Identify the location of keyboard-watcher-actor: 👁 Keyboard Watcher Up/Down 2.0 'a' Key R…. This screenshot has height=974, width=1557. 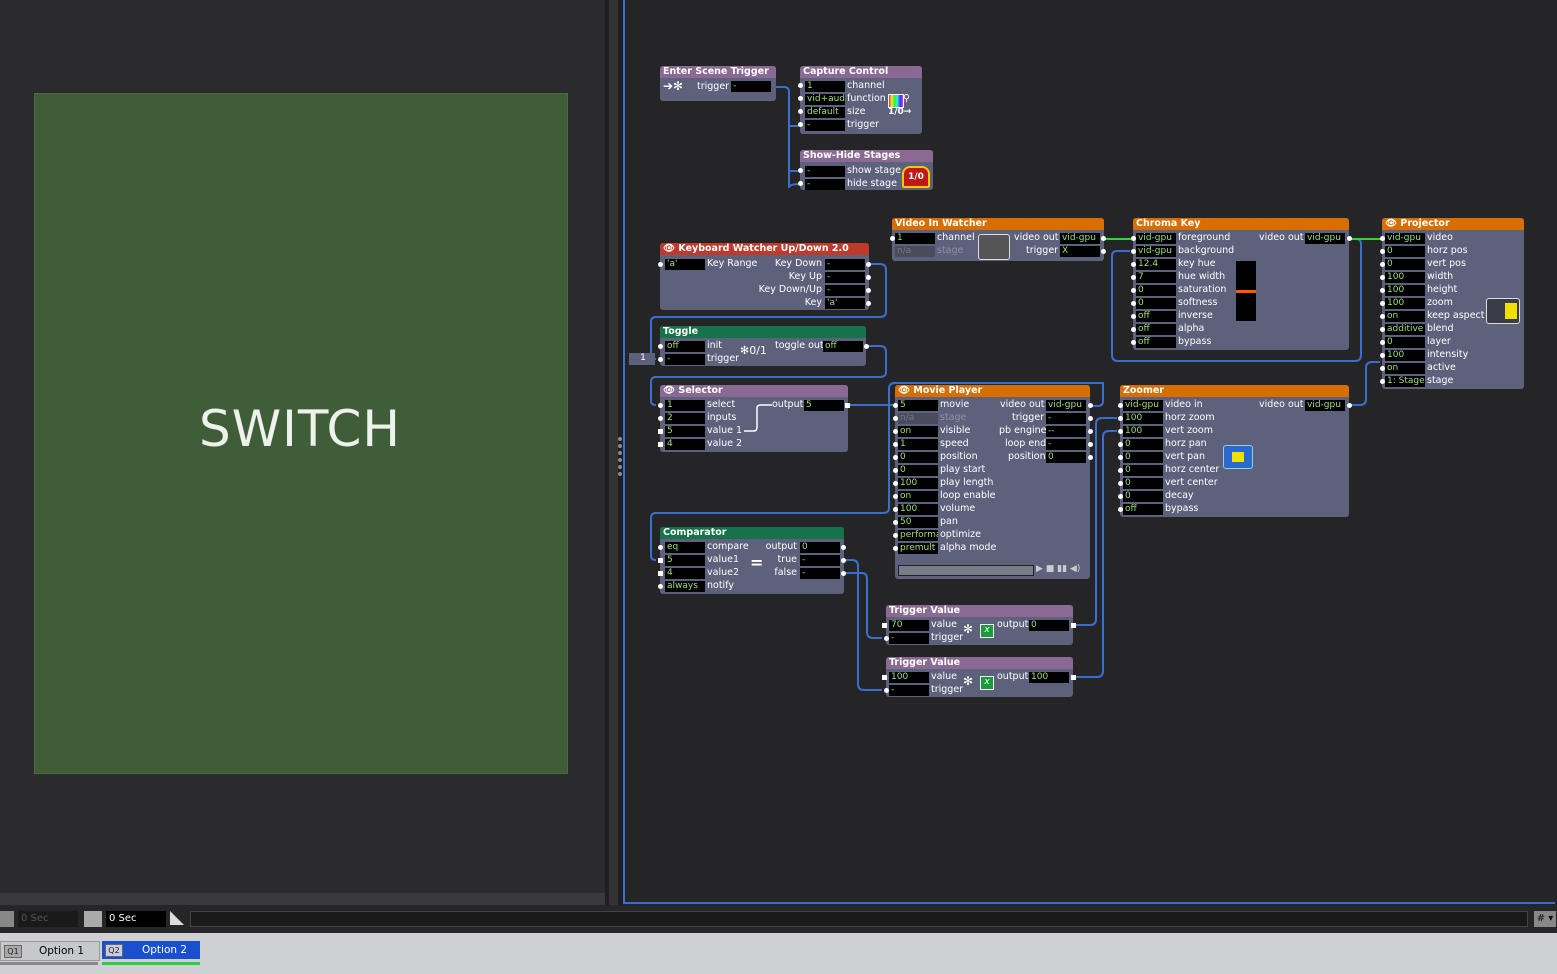
(764, 276).